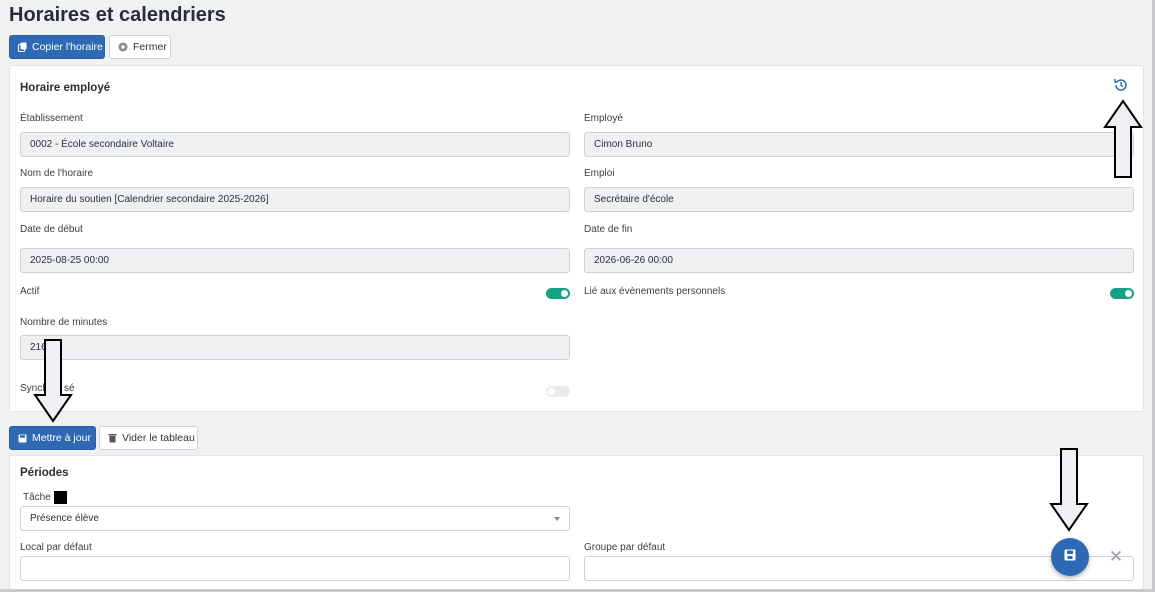 The image size is (1155, 592). What do you see at coordinates (117, 15) in the screenshot?
I see `page-title: Horaires et calendriers` at bounding box center [117, 15].